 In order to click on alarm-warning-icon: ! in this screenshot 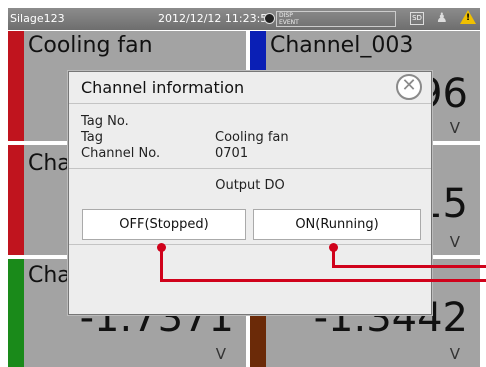, I will do `click(468, 17)`.